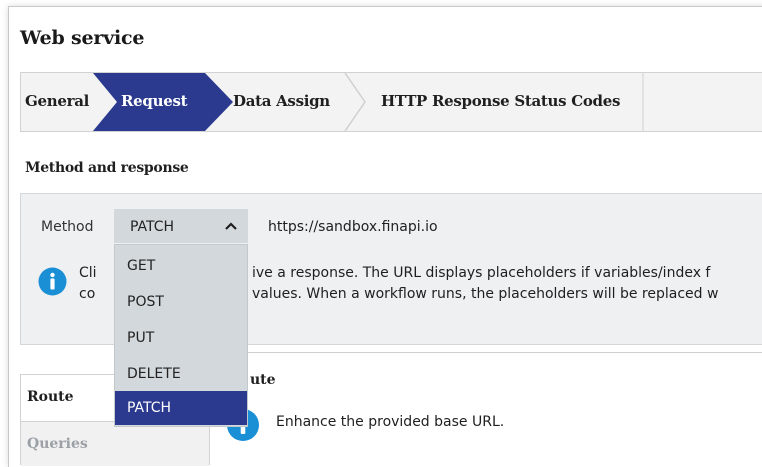  I want to click on tab-data-assign: Data Assign, so click(281, 101).